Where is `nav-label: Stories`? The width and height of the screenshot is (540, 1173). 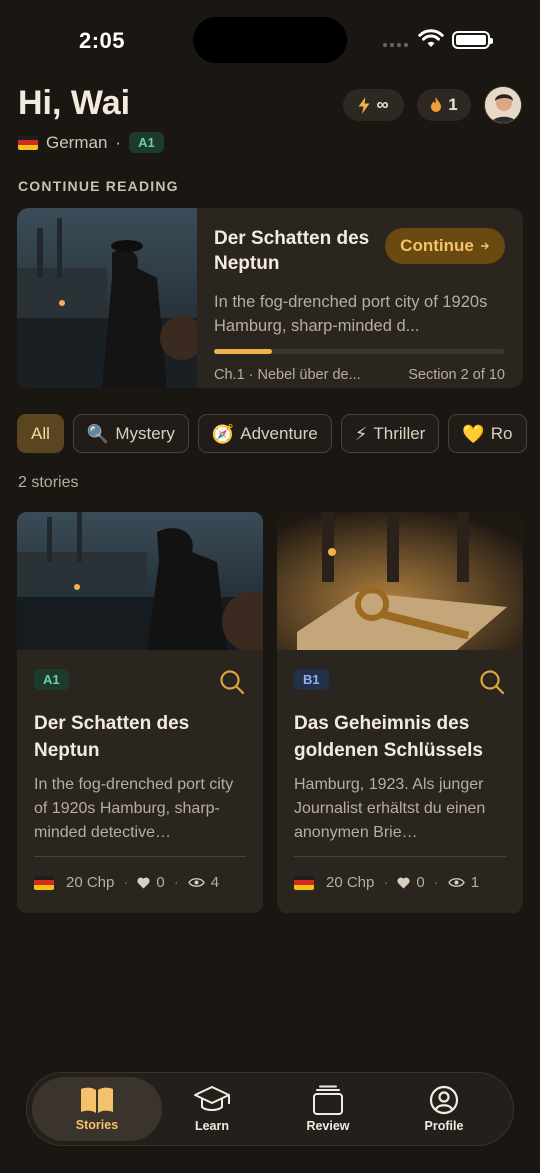 nav-label: Stories is located at coordinates (97, 1125).